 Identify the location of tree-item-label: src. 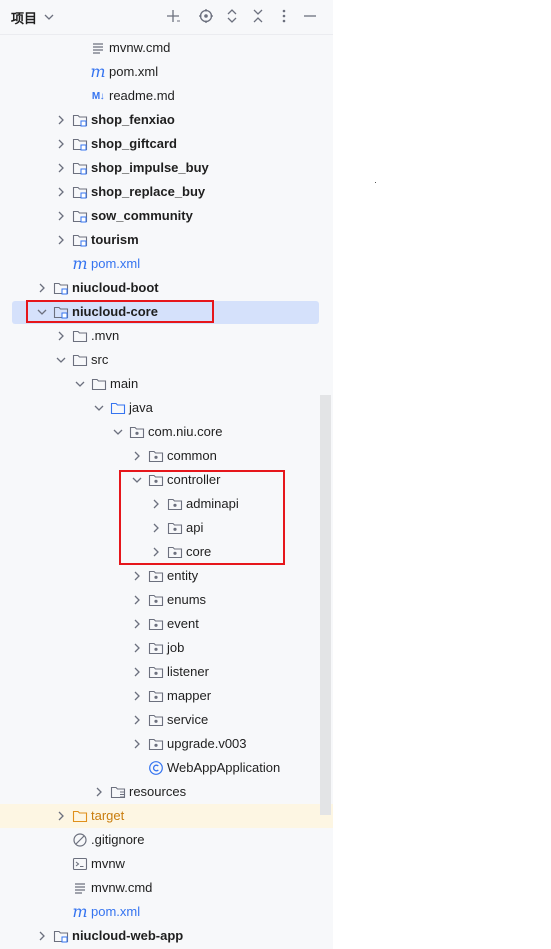
(100, 359).